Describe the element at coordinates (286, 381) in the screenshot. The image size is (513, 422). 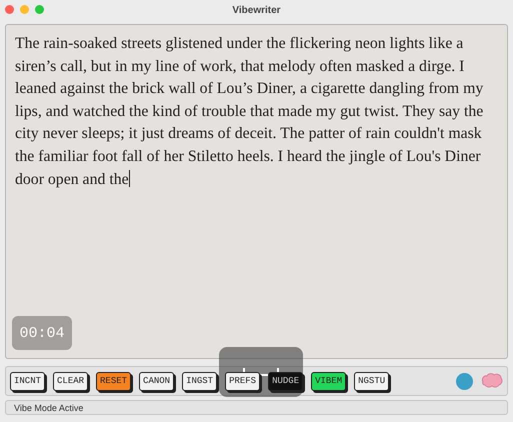
I see `toolbar-button: NUDGE` at that location.